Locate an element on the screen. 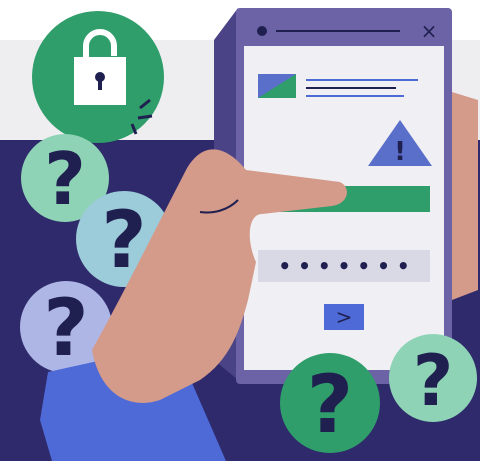  warning-glyph: ! is located at coordinates (400, 152).